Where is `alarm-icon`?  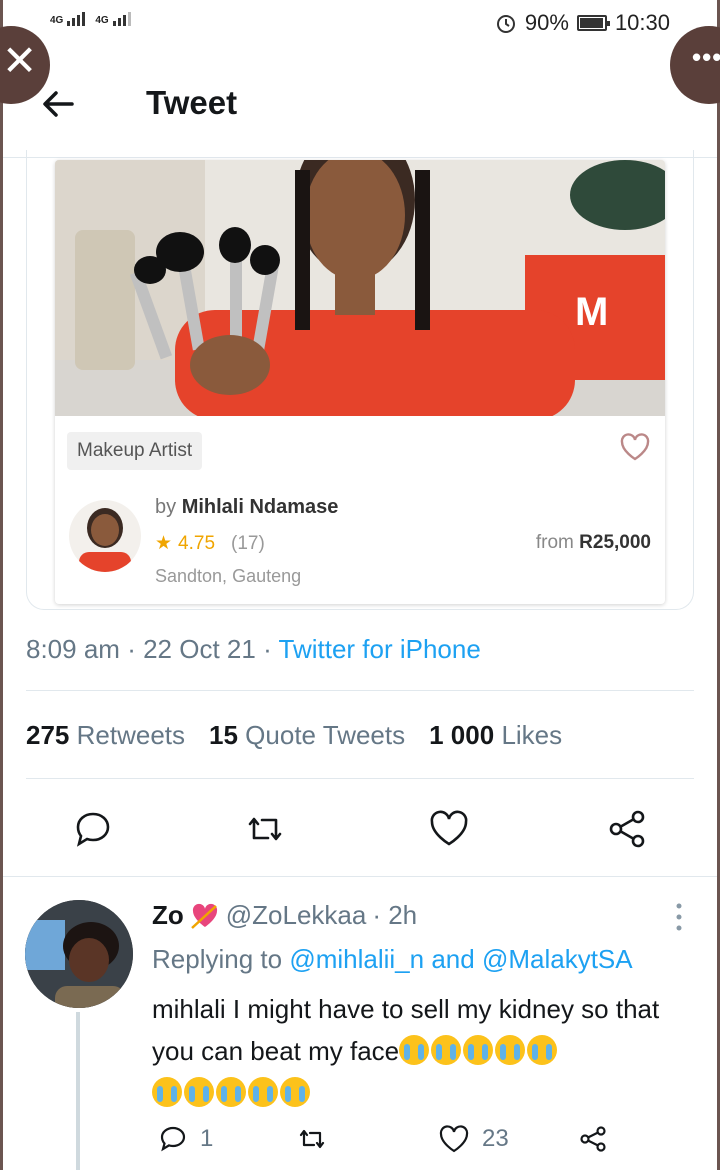 alarm-icon is located at coordinates (505, 24).